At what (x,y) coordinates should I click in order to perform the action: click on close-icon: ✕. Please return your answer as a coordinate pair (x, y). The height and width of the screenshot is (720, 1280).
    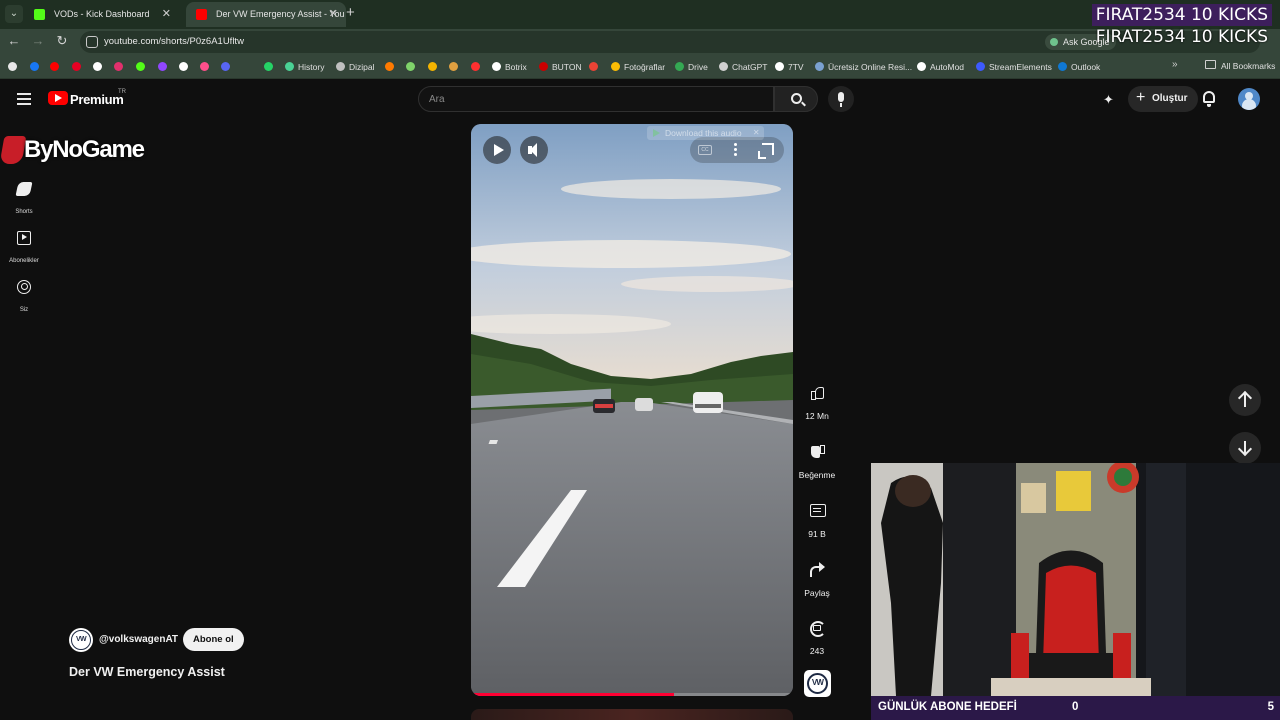
    Looking at the image, I should click on (756, 133).